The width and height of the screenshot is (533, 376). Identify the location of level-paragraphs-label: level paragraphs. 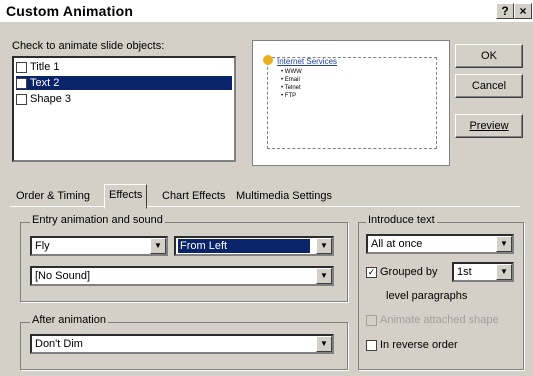
(427, 296).